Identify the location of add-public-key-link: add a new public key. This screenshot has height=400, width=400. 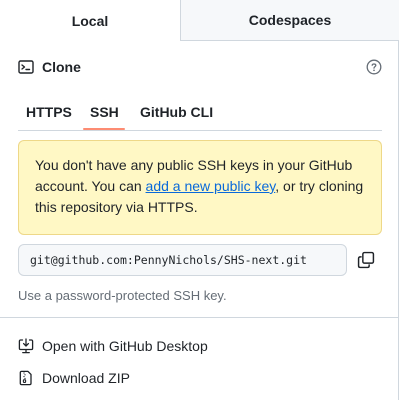
(211, 186).